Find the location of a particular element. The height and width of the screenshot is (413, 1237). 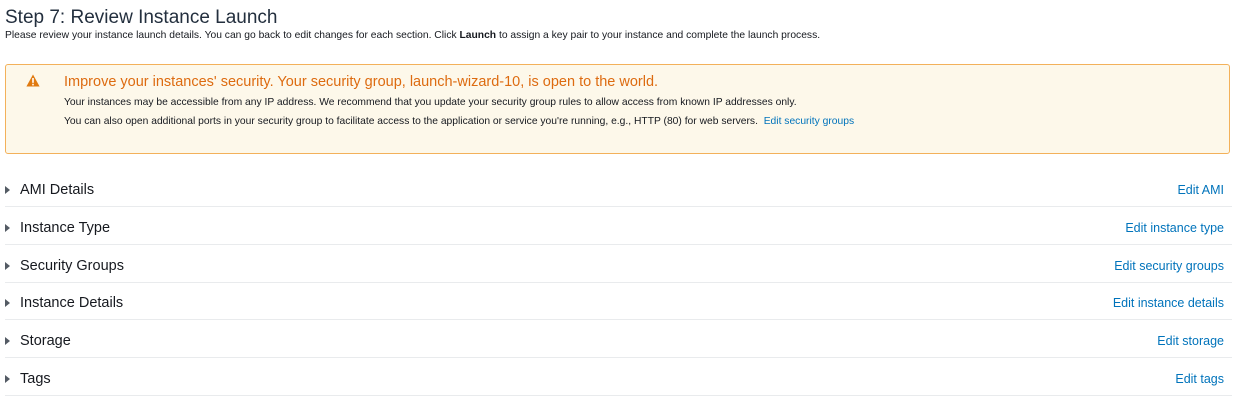

section-label: Instance Type is located at coordinates (65, 227).